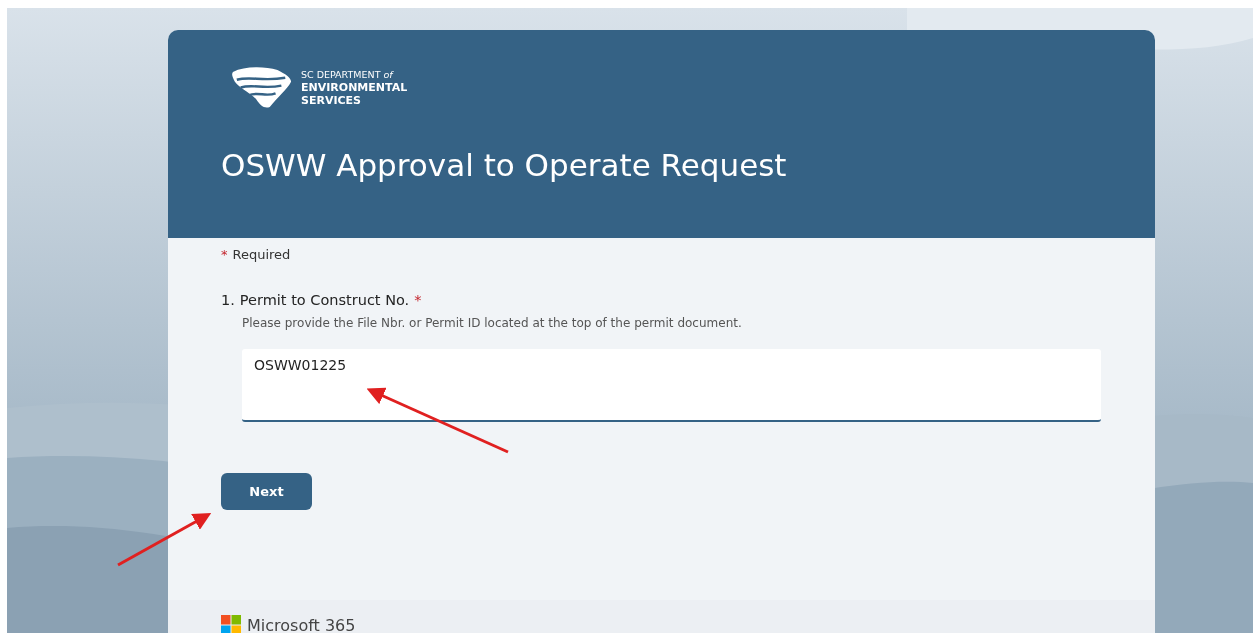  What do you see at coordinates (266, 491) in the screenshot?
I see `next-button: Next` at bounding box center [266, 491].